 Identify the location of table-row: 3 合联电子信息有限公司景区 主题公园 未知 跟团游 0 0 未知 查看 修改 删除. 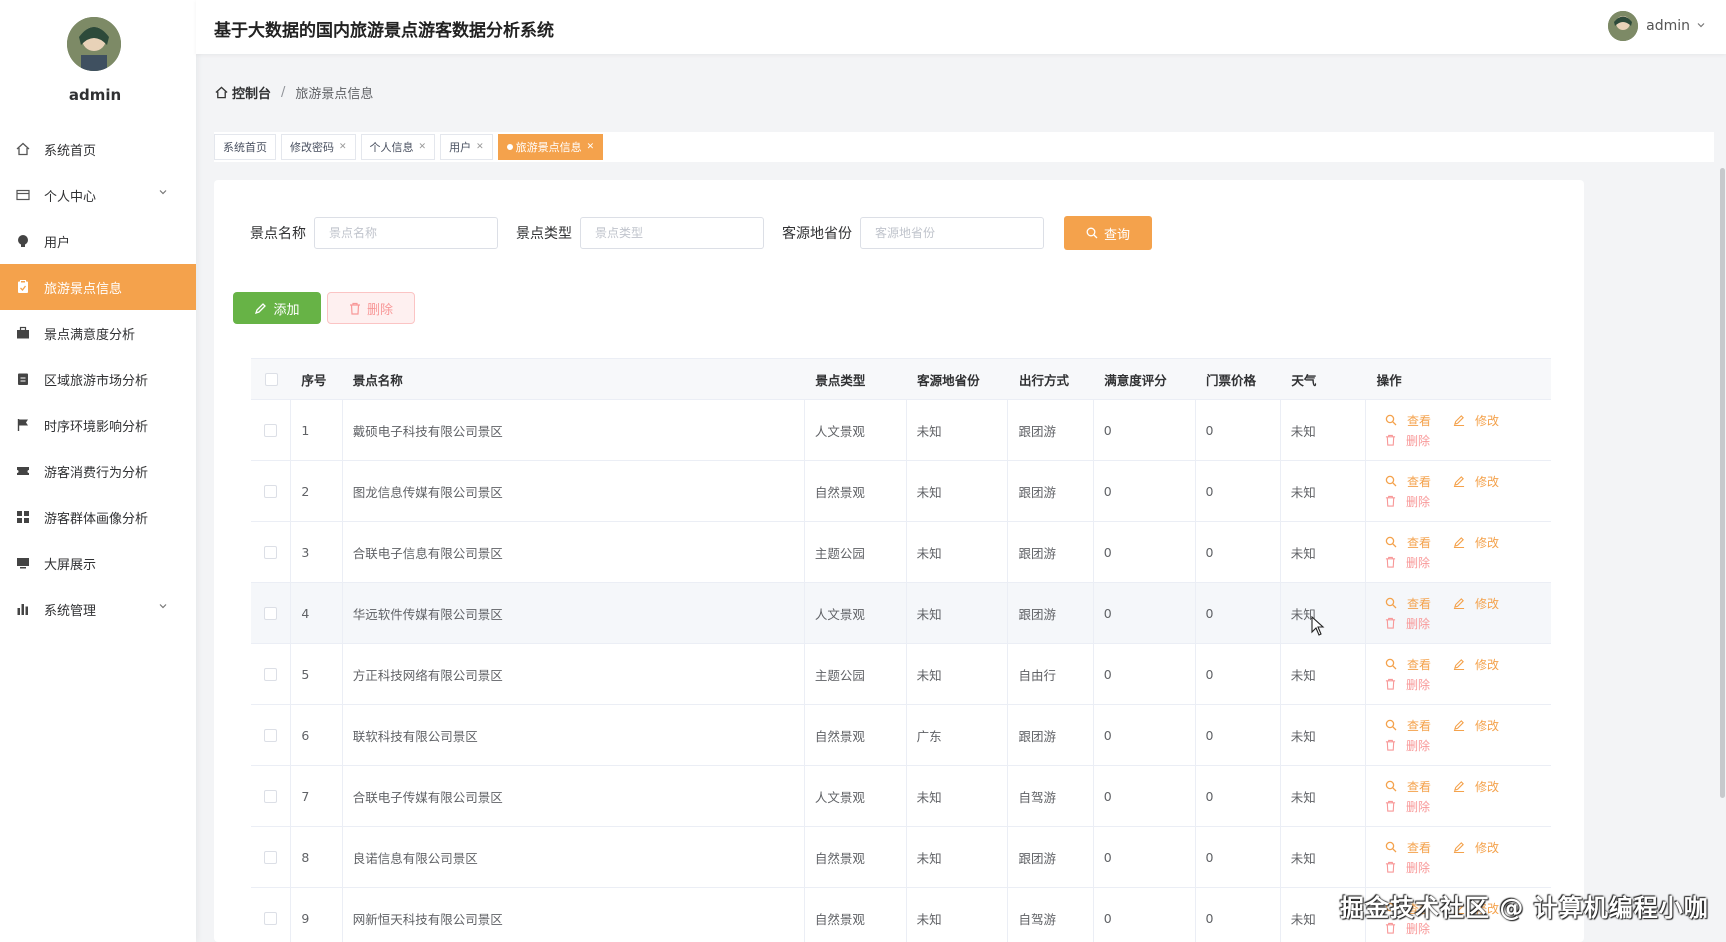
(901, 552).